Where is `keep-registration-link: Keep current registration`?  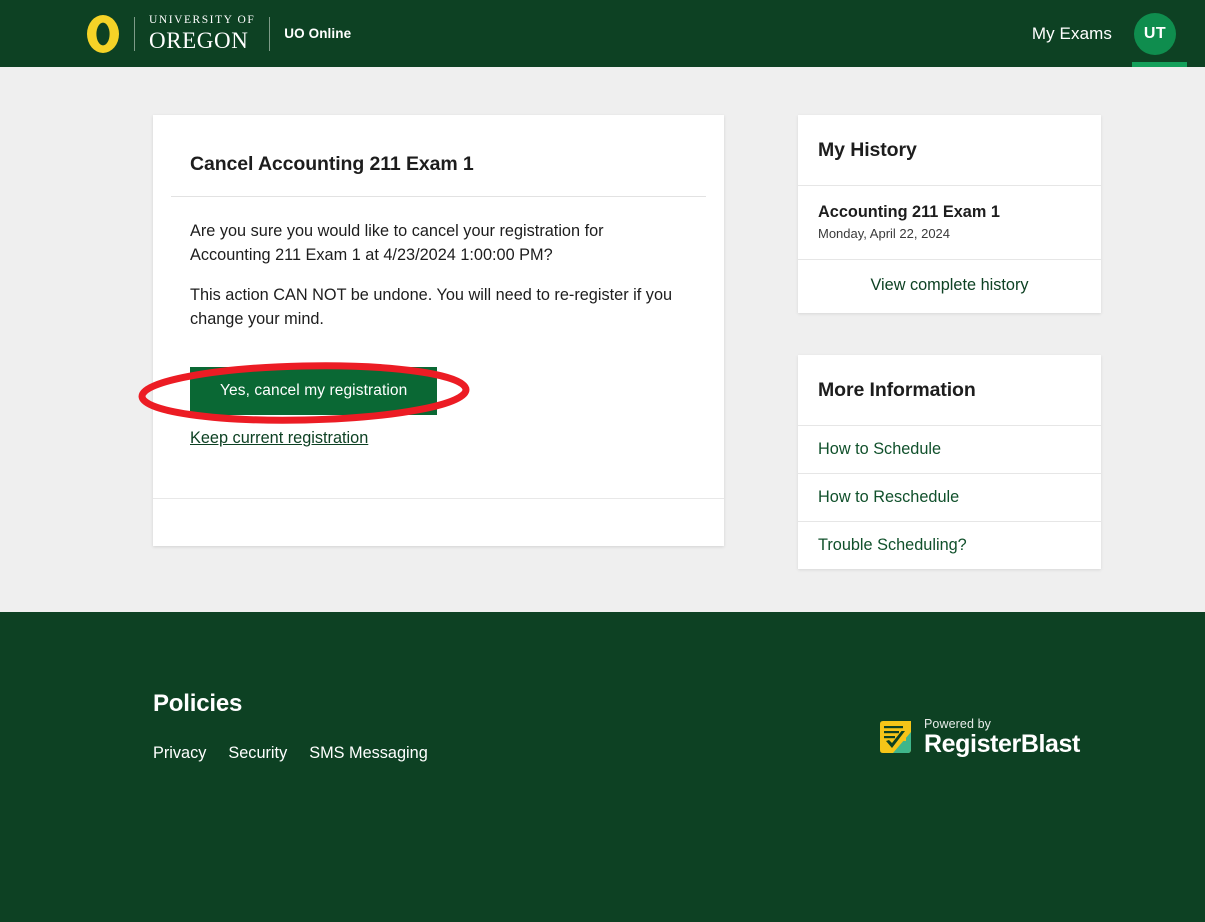
keep-registration-link: Keep current registration is located at coordinates (438, 438).